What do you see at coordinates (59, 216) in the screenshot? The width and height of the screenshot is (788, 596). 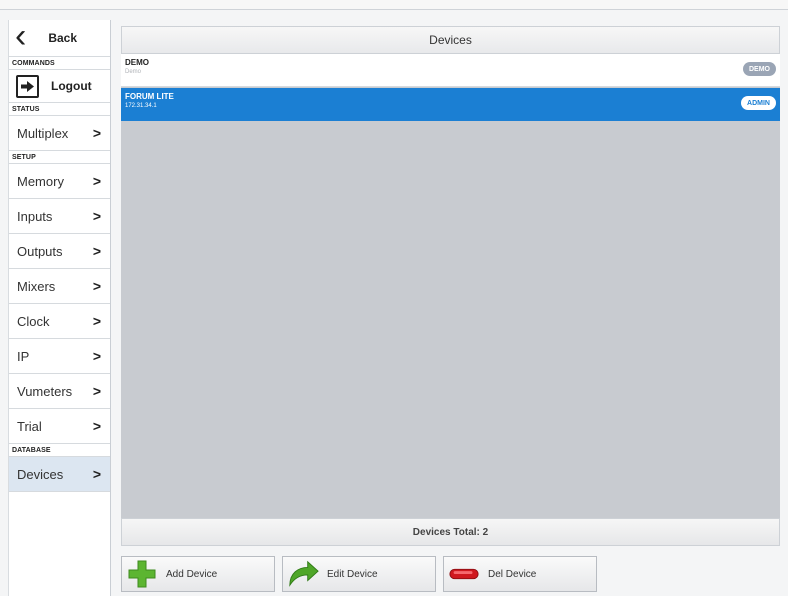 I see `sidebar-item-inputs: Inputs >` at bounding box center [59, 216].